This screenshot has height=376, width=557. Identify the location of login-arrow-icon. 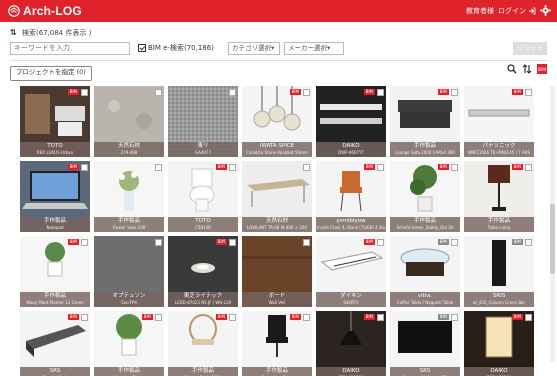
(532, 10).